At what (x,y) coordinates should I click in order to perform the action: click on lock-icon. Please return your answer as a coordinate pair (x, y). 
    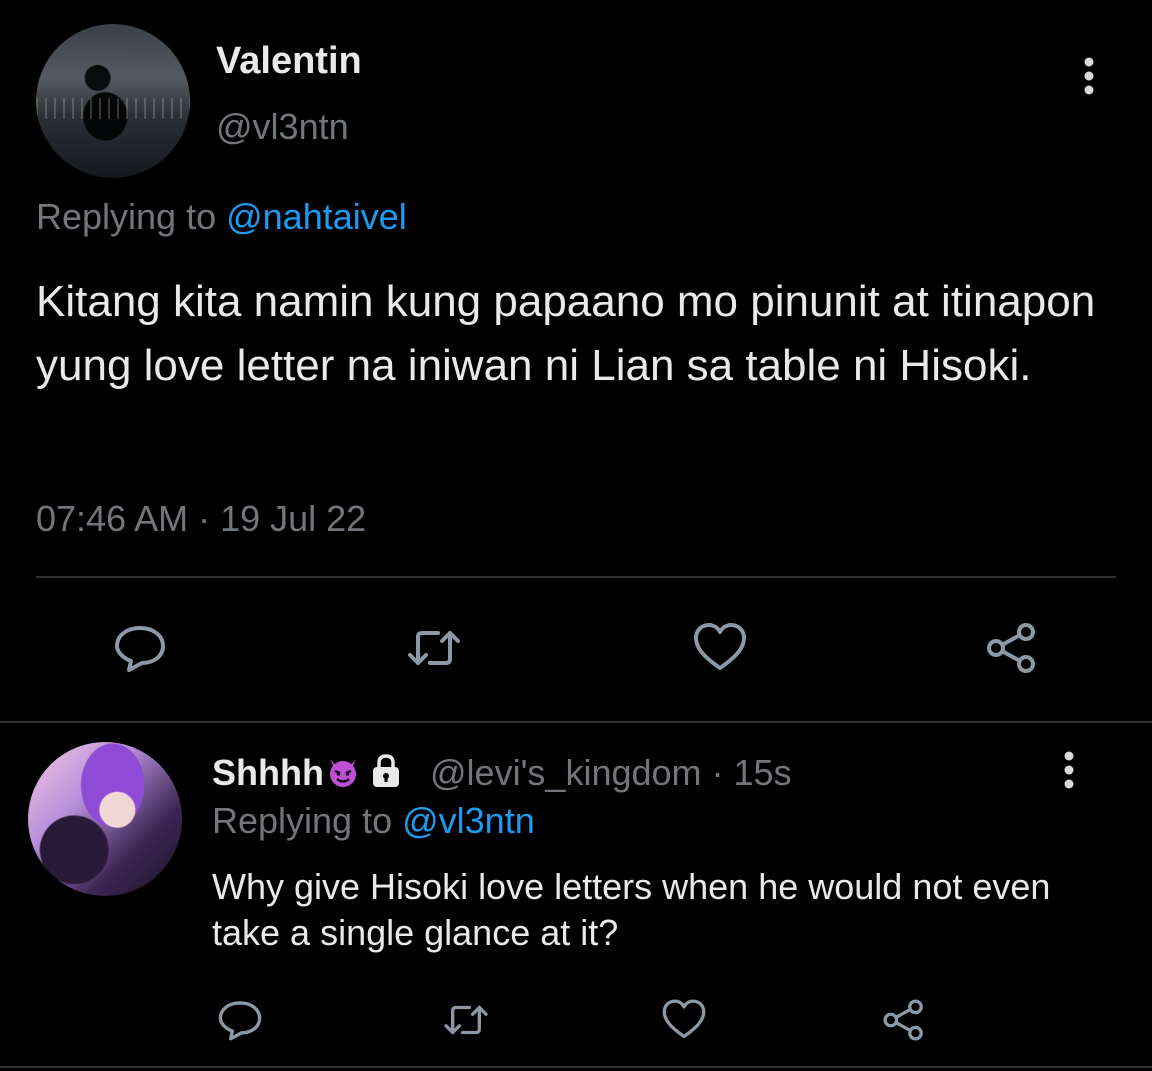
    Looking at the image, I should click on (386, 775).